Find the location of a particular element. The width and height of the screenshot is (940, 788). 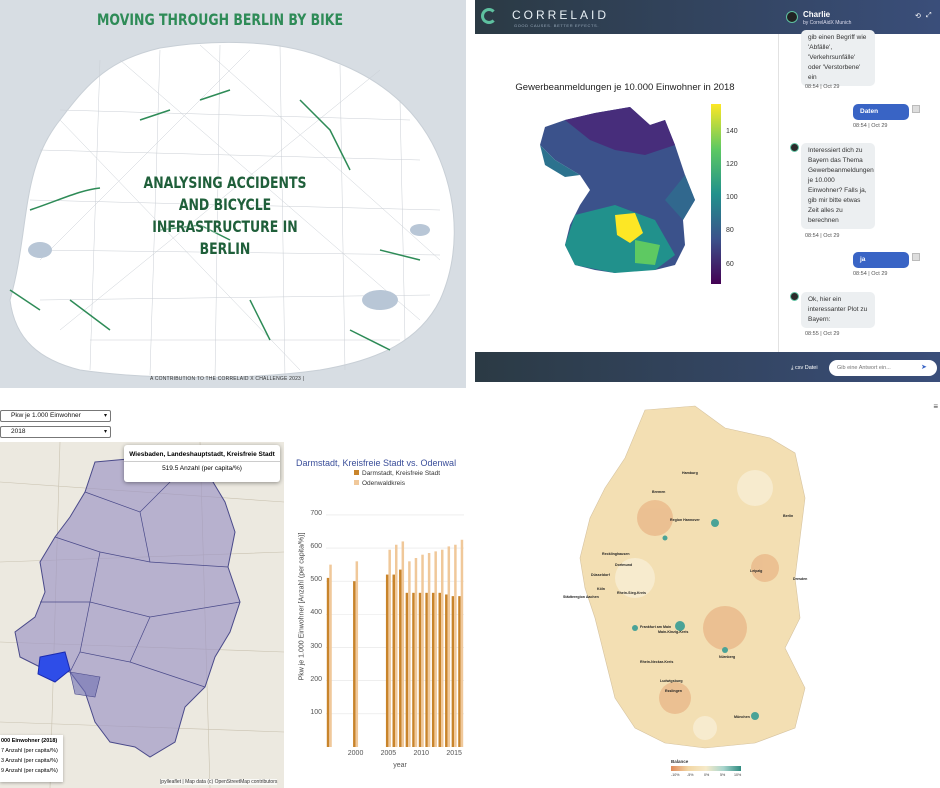

legend-item-odenwald: Odenwaldkreis is located at coordinates (379, 483).